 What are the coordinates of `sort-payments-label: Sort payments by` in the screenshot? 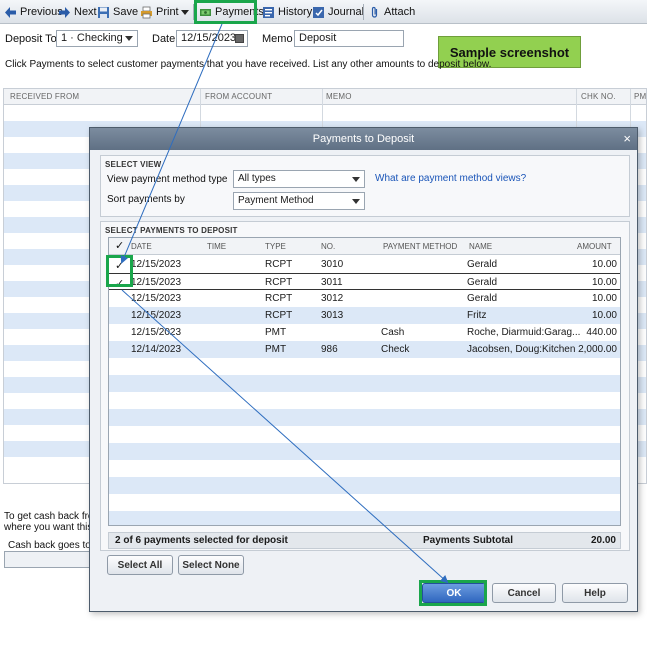 It's located at (146, 199).